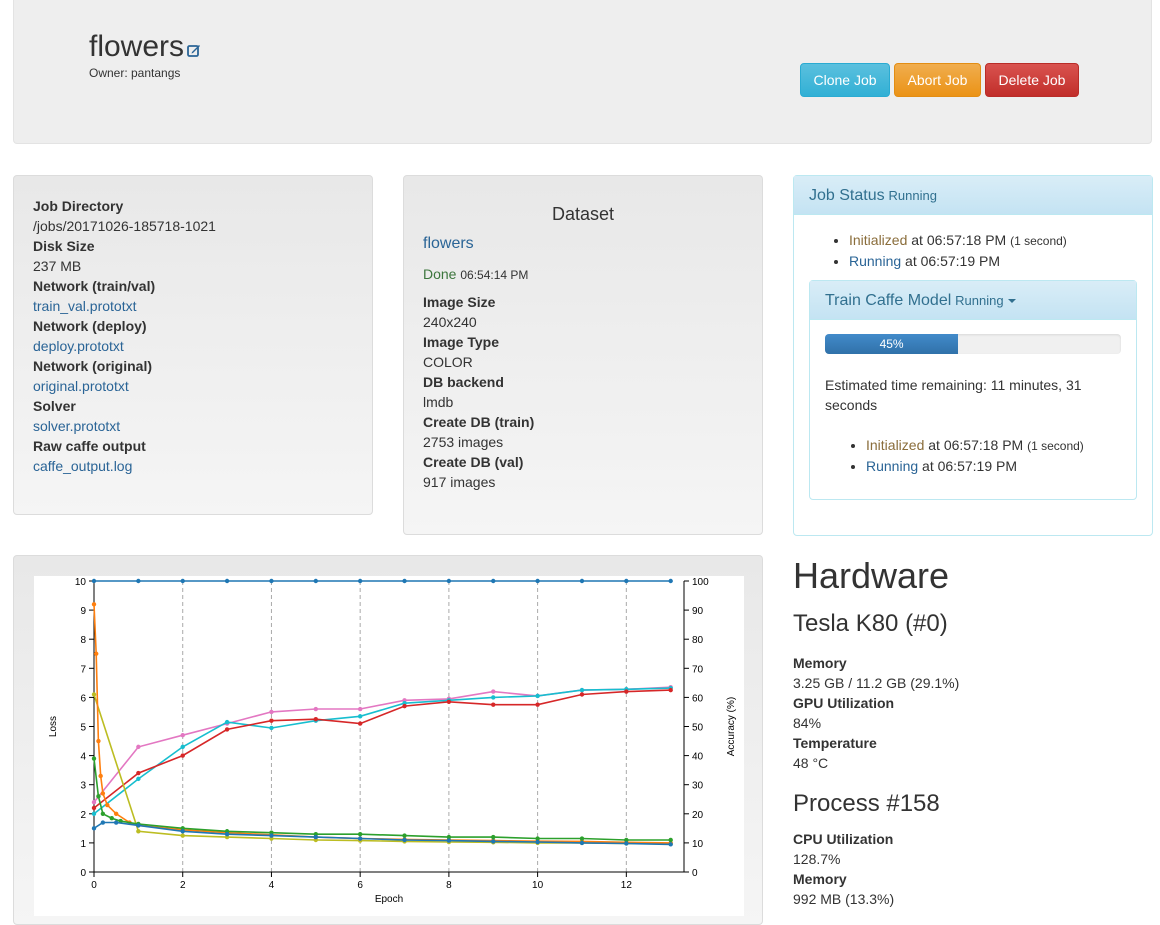 The image size is (1160, 925). What do you see at coordinates (844, 703) in the screenshot?
I see `gpu-stat-label: GPU Utilization` at bounding box center [844, 703].